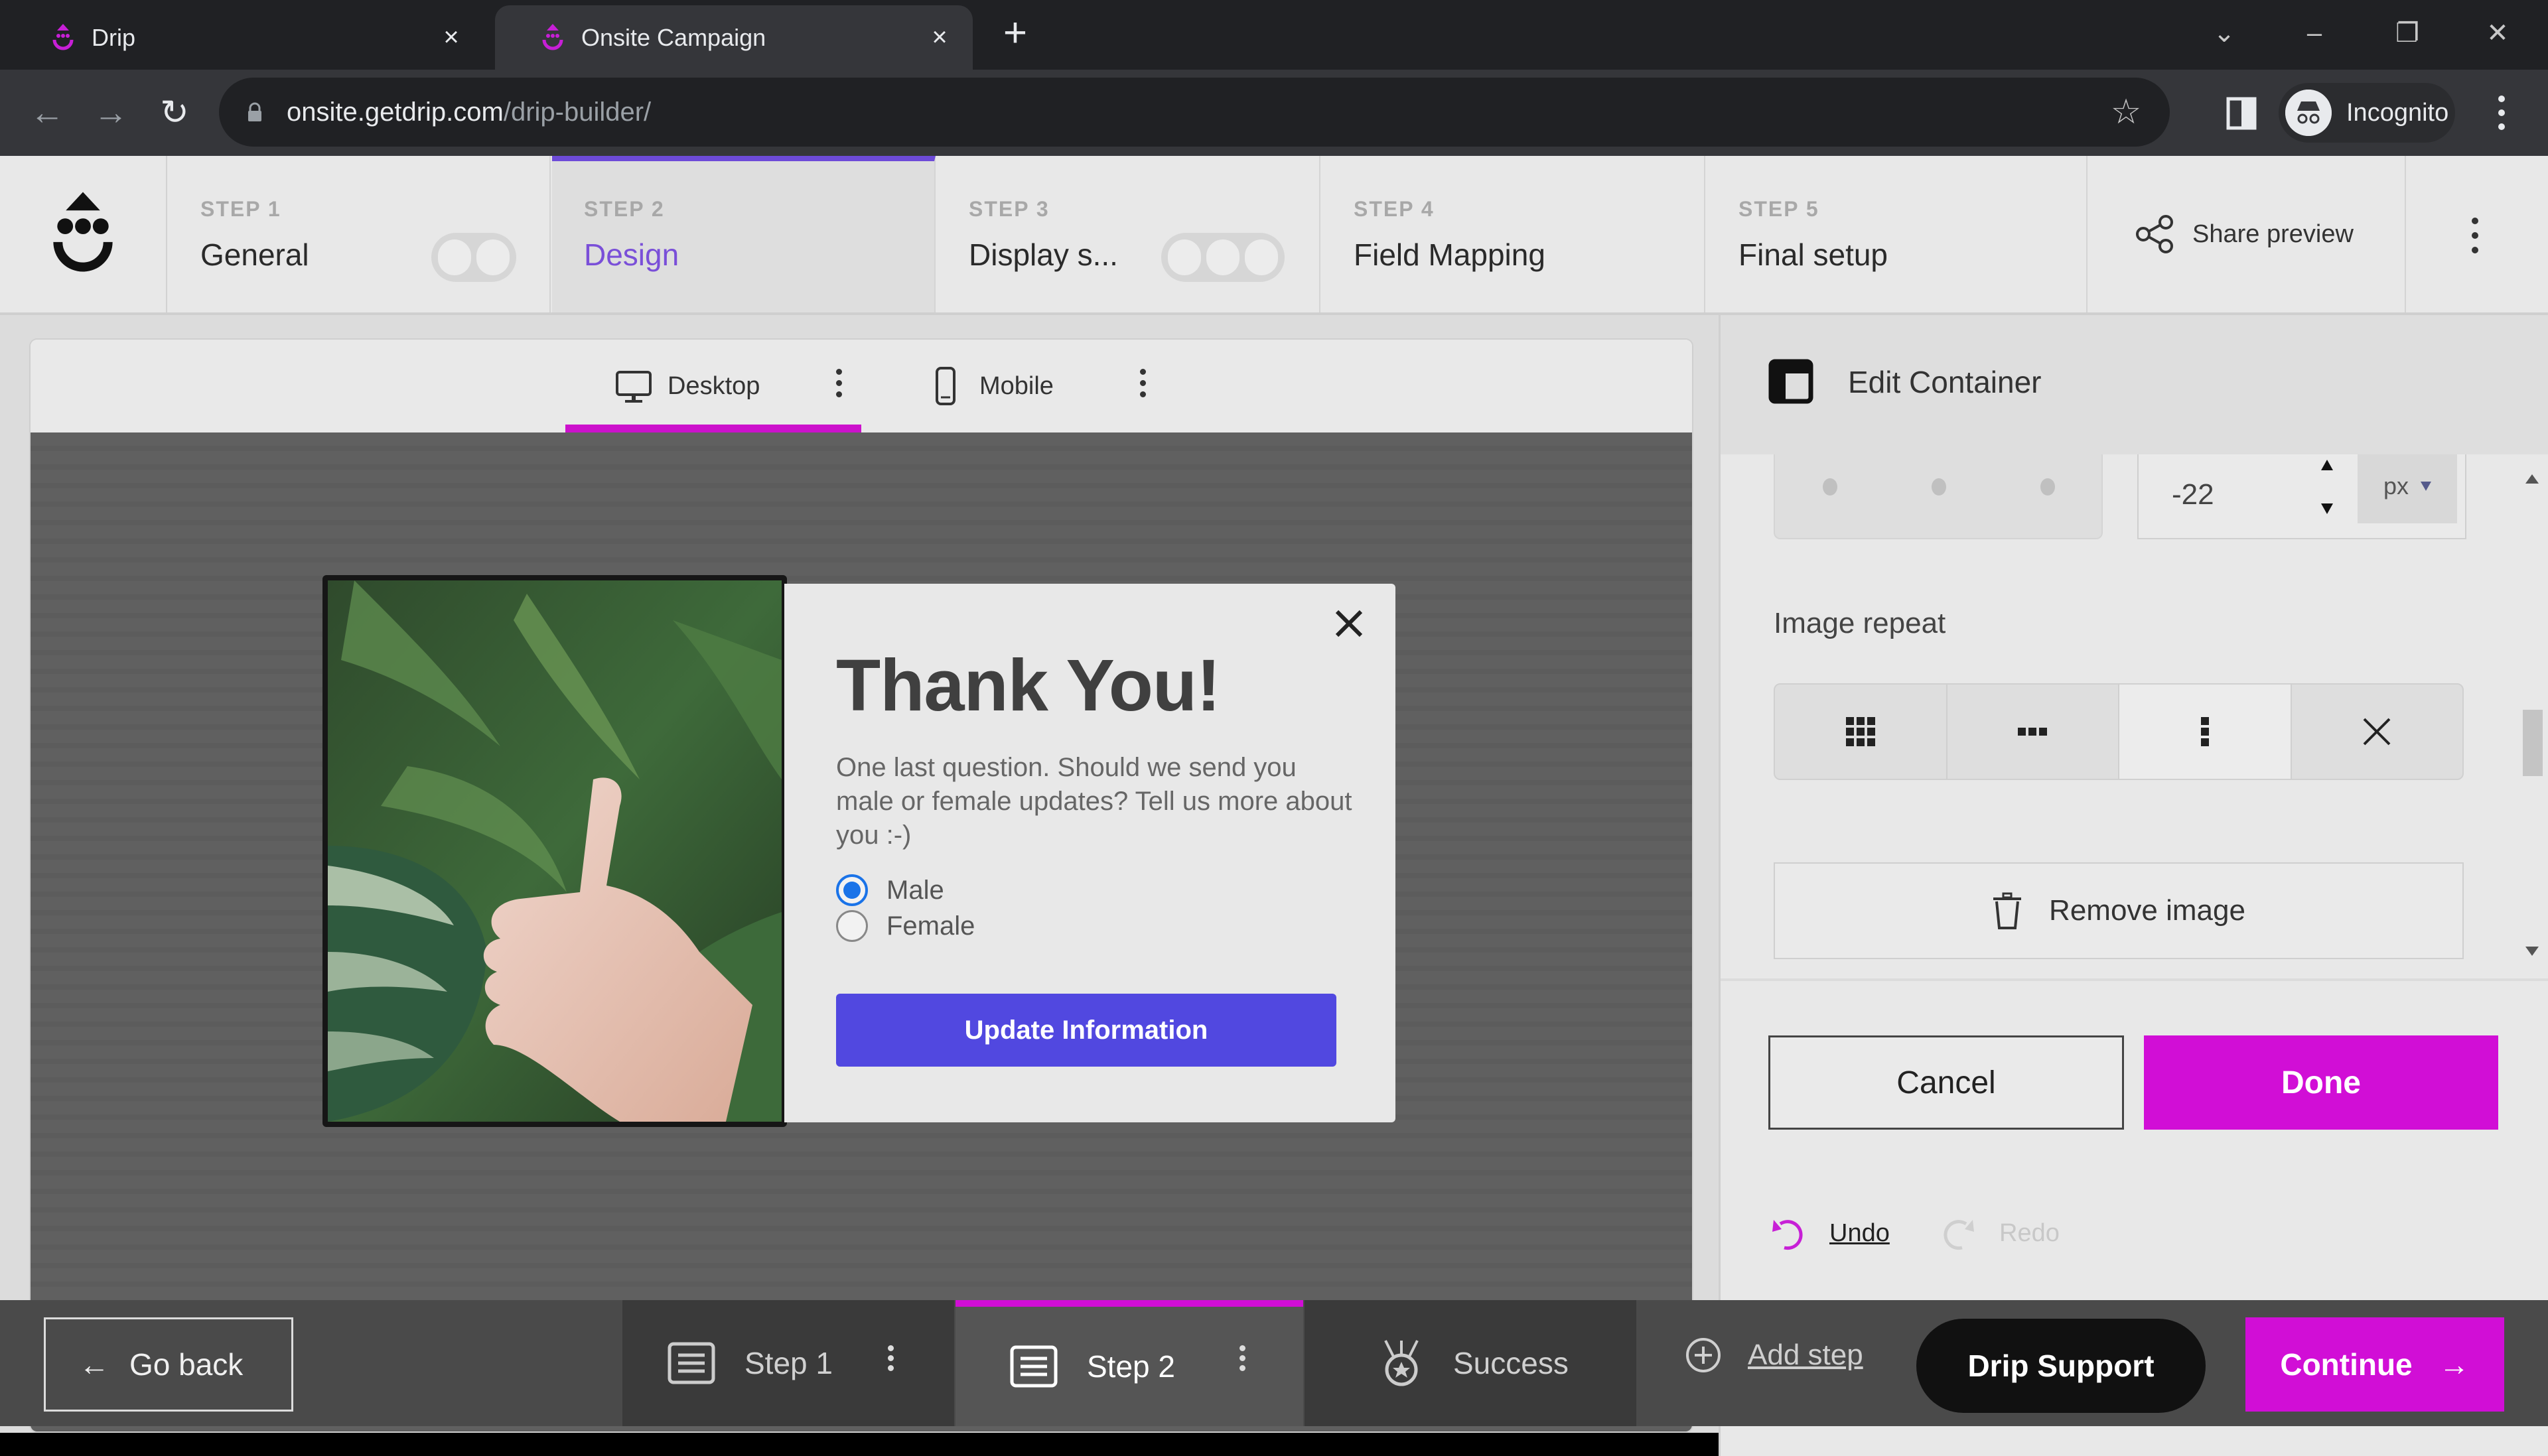 The image size is (2548, 1456). I want to click on browser-tab-onsite-campaign: Onsite Campaign ×, so click(734, 37).